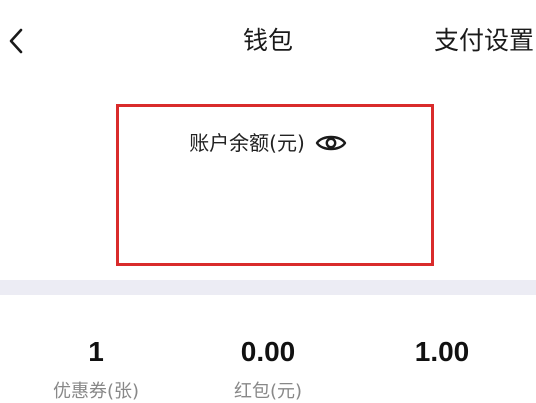 The image size is (536, 403). Describe the element at coordinates (331, 143) in the screenshot. I see `eye-icon` at that location.